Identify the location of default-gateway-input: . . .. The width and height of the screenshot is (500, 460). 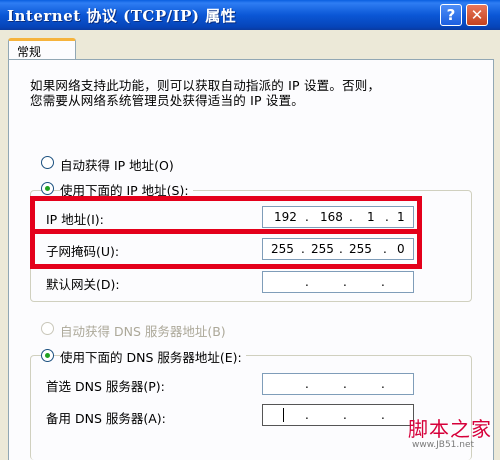
(338, 282).